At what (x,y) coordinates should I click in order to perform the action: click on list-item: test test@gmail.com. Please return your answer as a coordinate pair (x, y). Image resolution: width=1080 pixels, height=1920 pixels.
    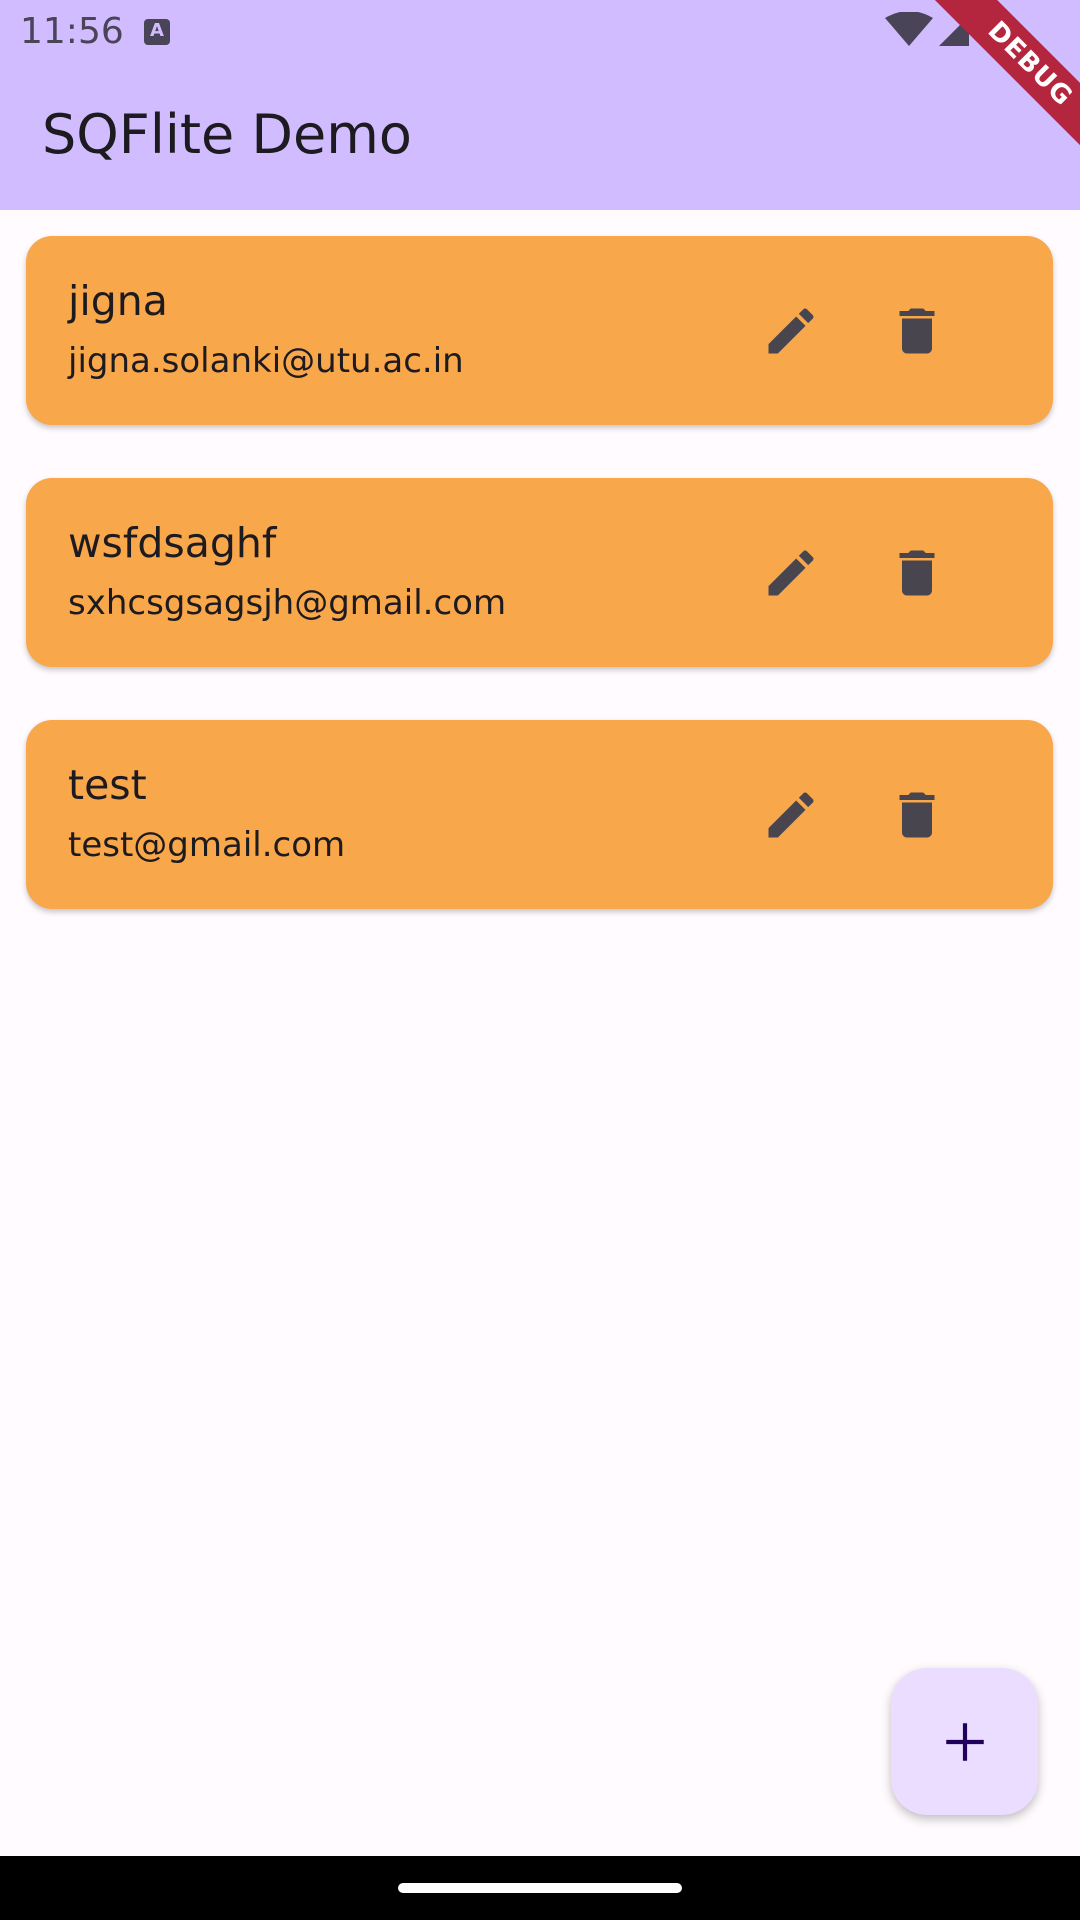
    Looking at the image, I should click on (539, 814).